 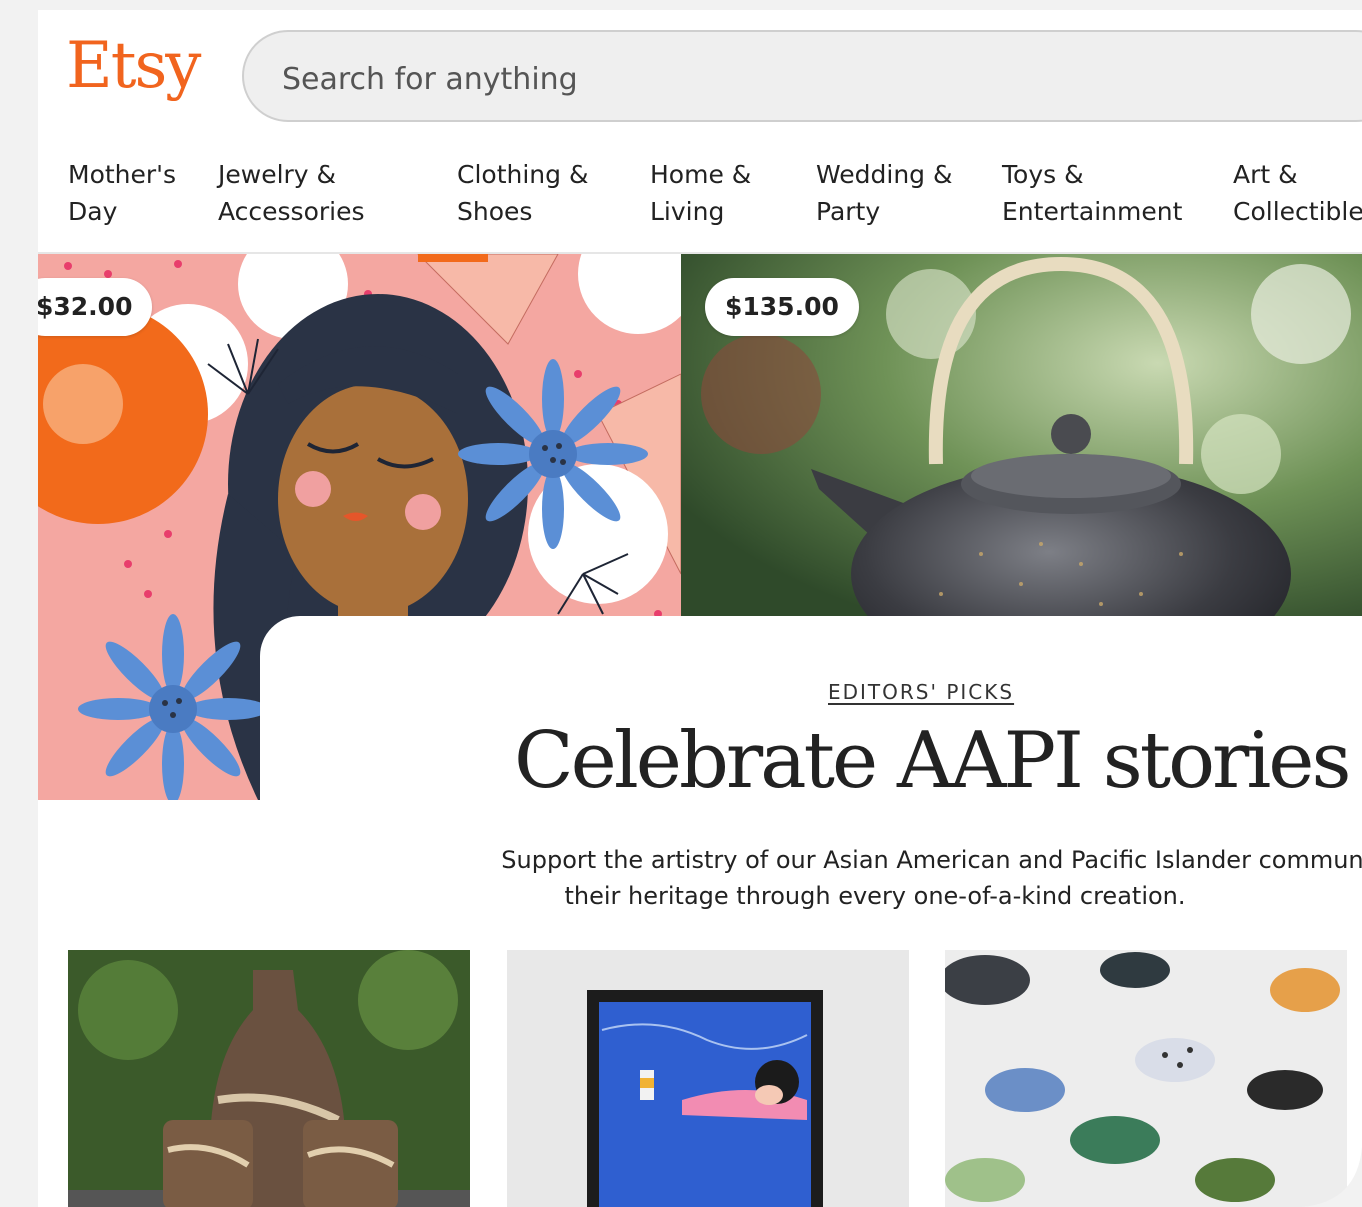 I want to click on nav-label-line2: Collectibles, so click(x=1297, y=211).